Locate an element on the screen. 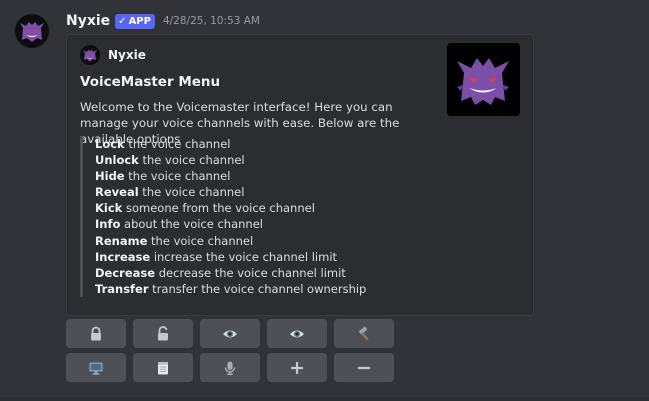 This screenshot has width=649, height=401. option-keyword: Unlock is located at coordinates (117, 160).